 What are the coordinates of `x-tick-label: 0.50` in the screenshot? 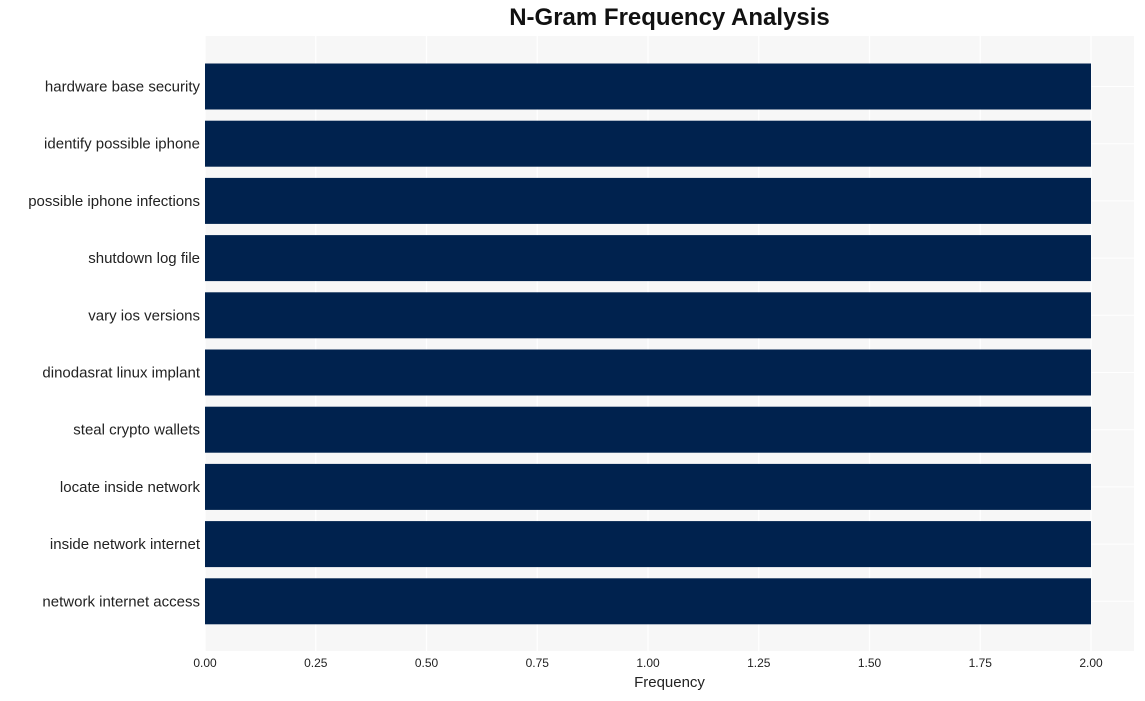 It's located at (427, 663).